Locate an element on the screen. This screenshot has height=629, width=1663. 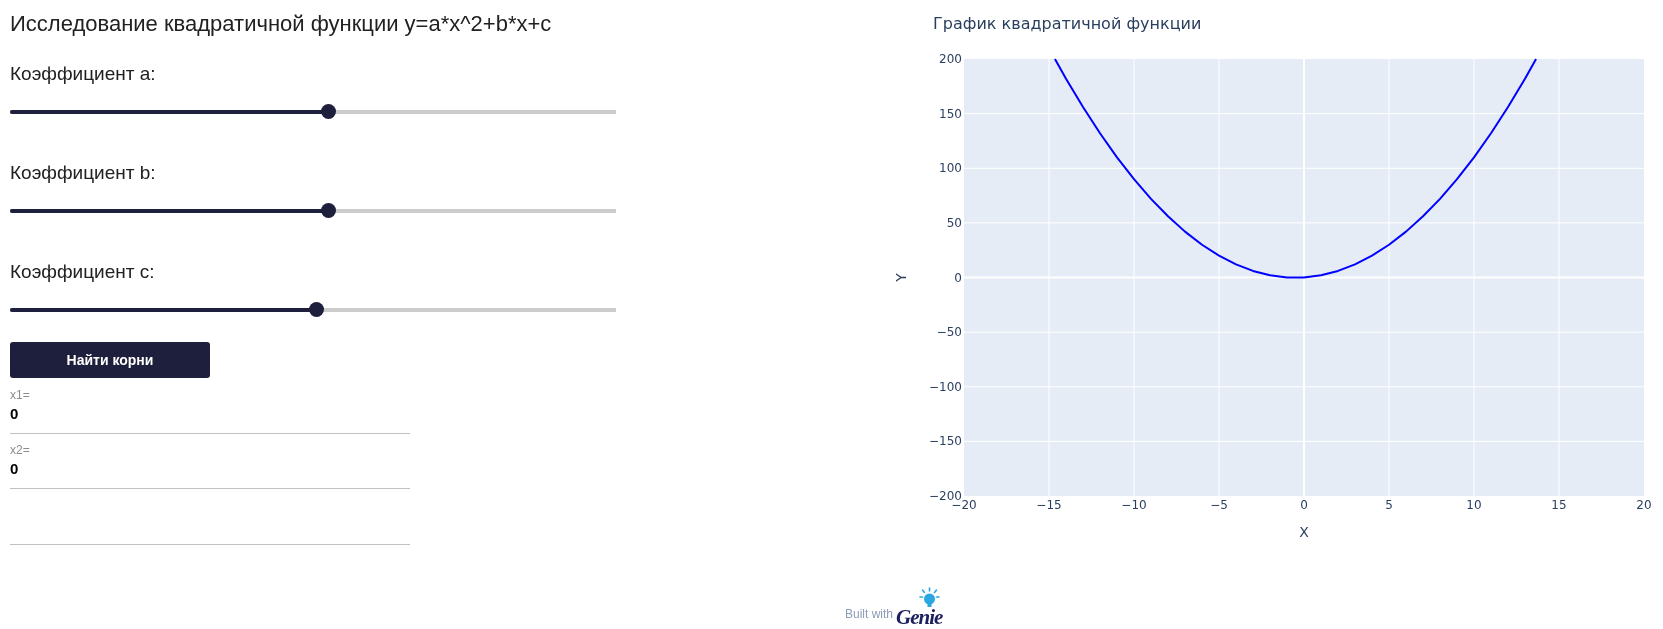
axis-tick-label: −150 is located at coordinates (945, 441).